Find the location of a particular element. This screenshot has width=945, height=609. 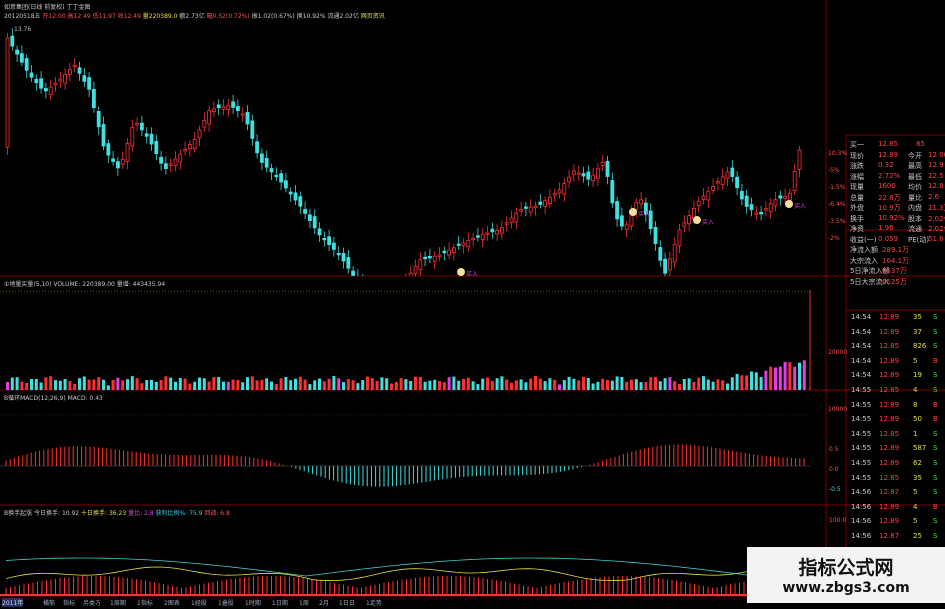

percent-label: -6.4% is located at coordinates (837, 204).